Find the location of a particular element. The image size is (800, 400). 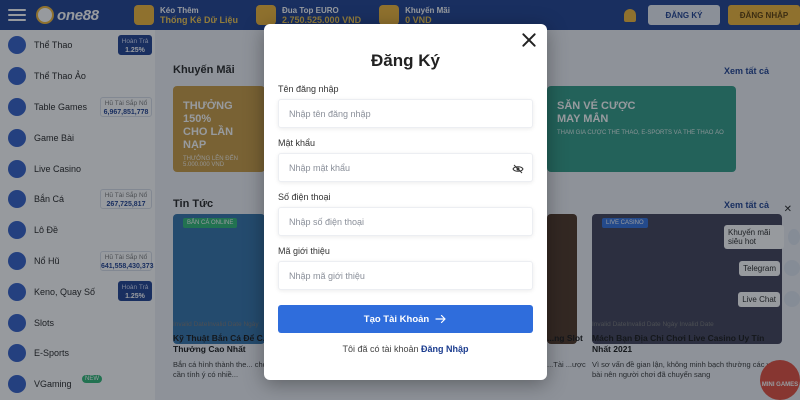

password-label: Mật khẩu is located at coordinates (297, 143).